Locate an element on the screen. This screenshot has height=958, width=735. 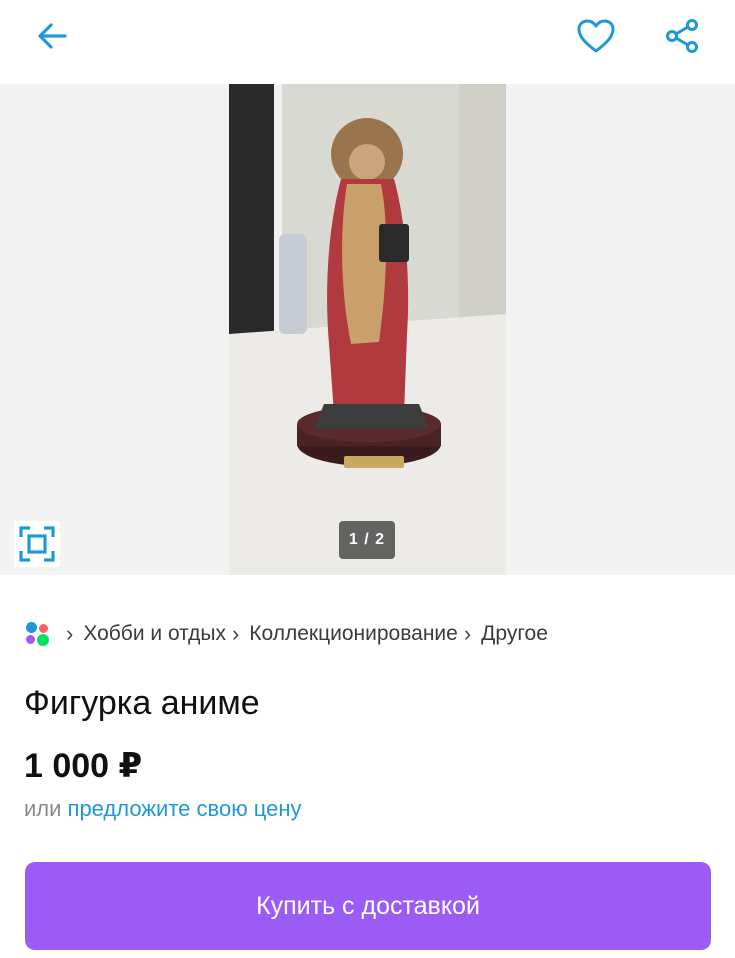
heart-icon is located at coordinates (596, 36).